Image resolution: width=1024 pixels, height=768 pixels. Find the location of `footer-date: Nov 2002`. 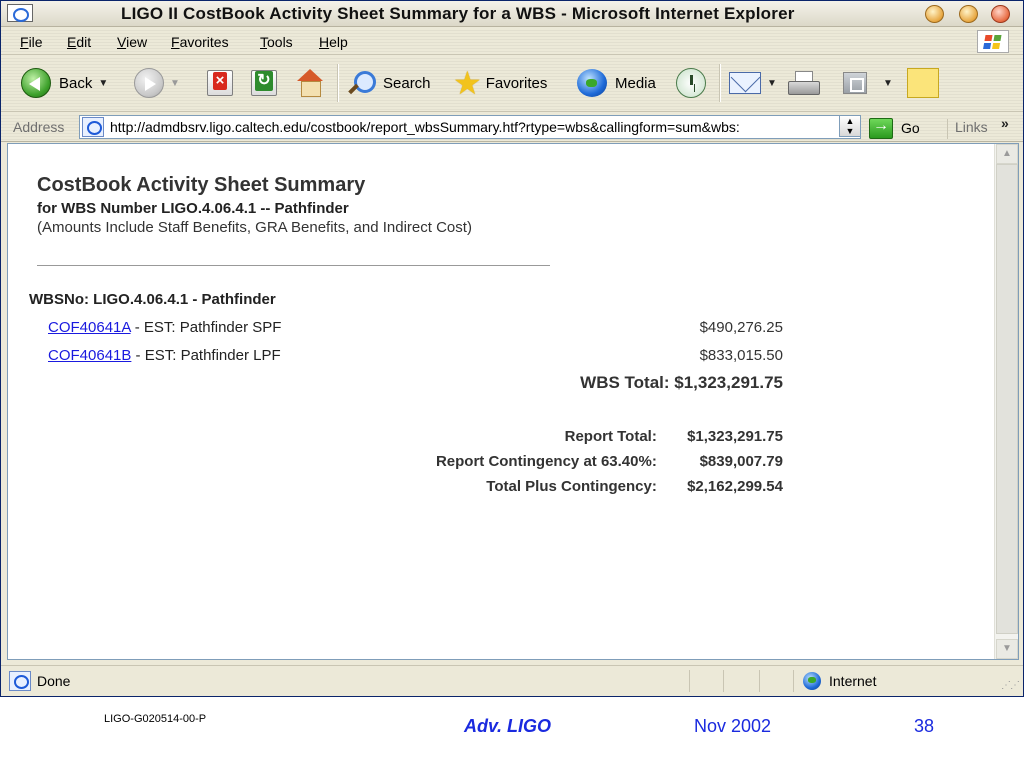

footer-date: Nov 2002 is located at coordinates (733, 726).